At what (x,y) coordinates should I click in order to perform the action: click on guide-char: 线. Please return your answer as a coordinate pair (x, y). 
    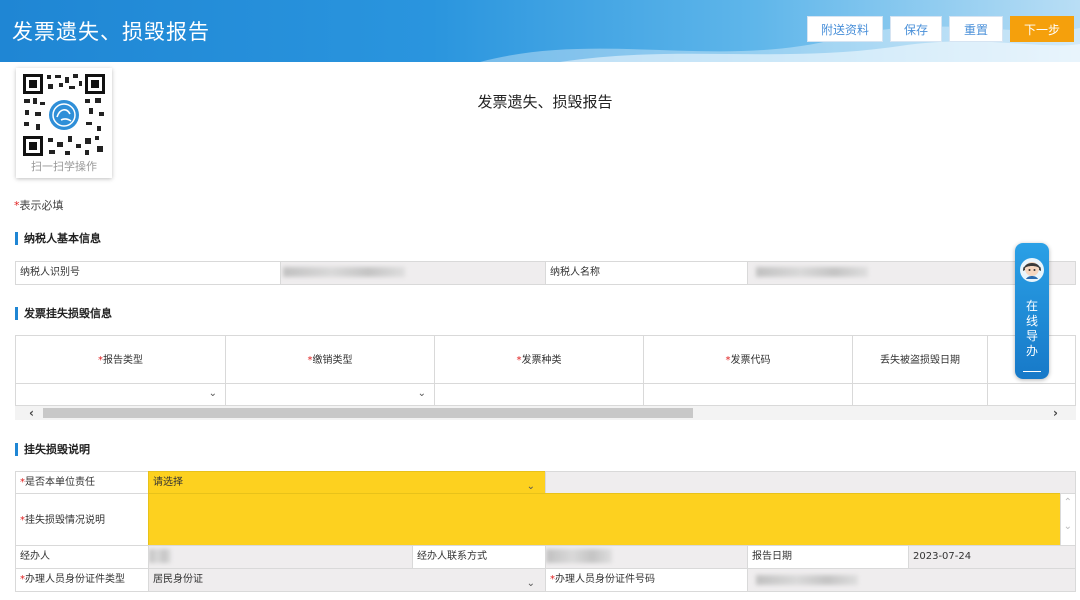
    Looking at the image, I should click on (1031, 321).